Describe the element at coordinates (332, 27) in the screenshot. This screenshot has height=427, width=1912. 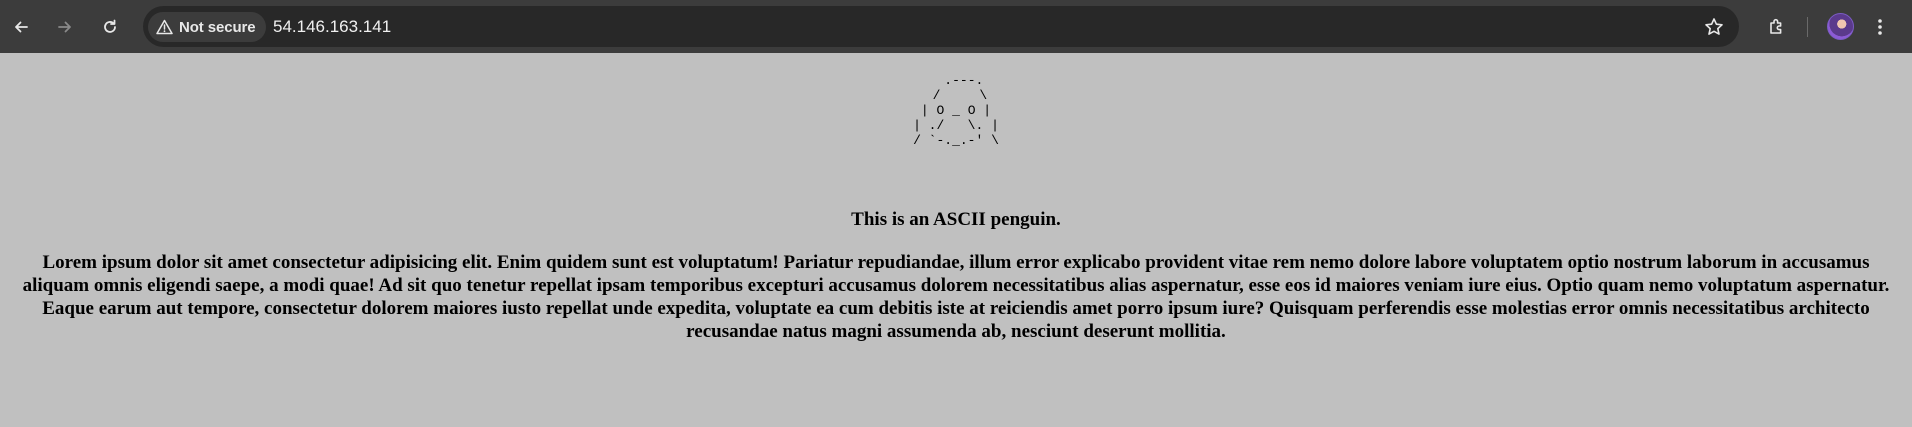
I see `url-text: 54.146.163.141` at that location.